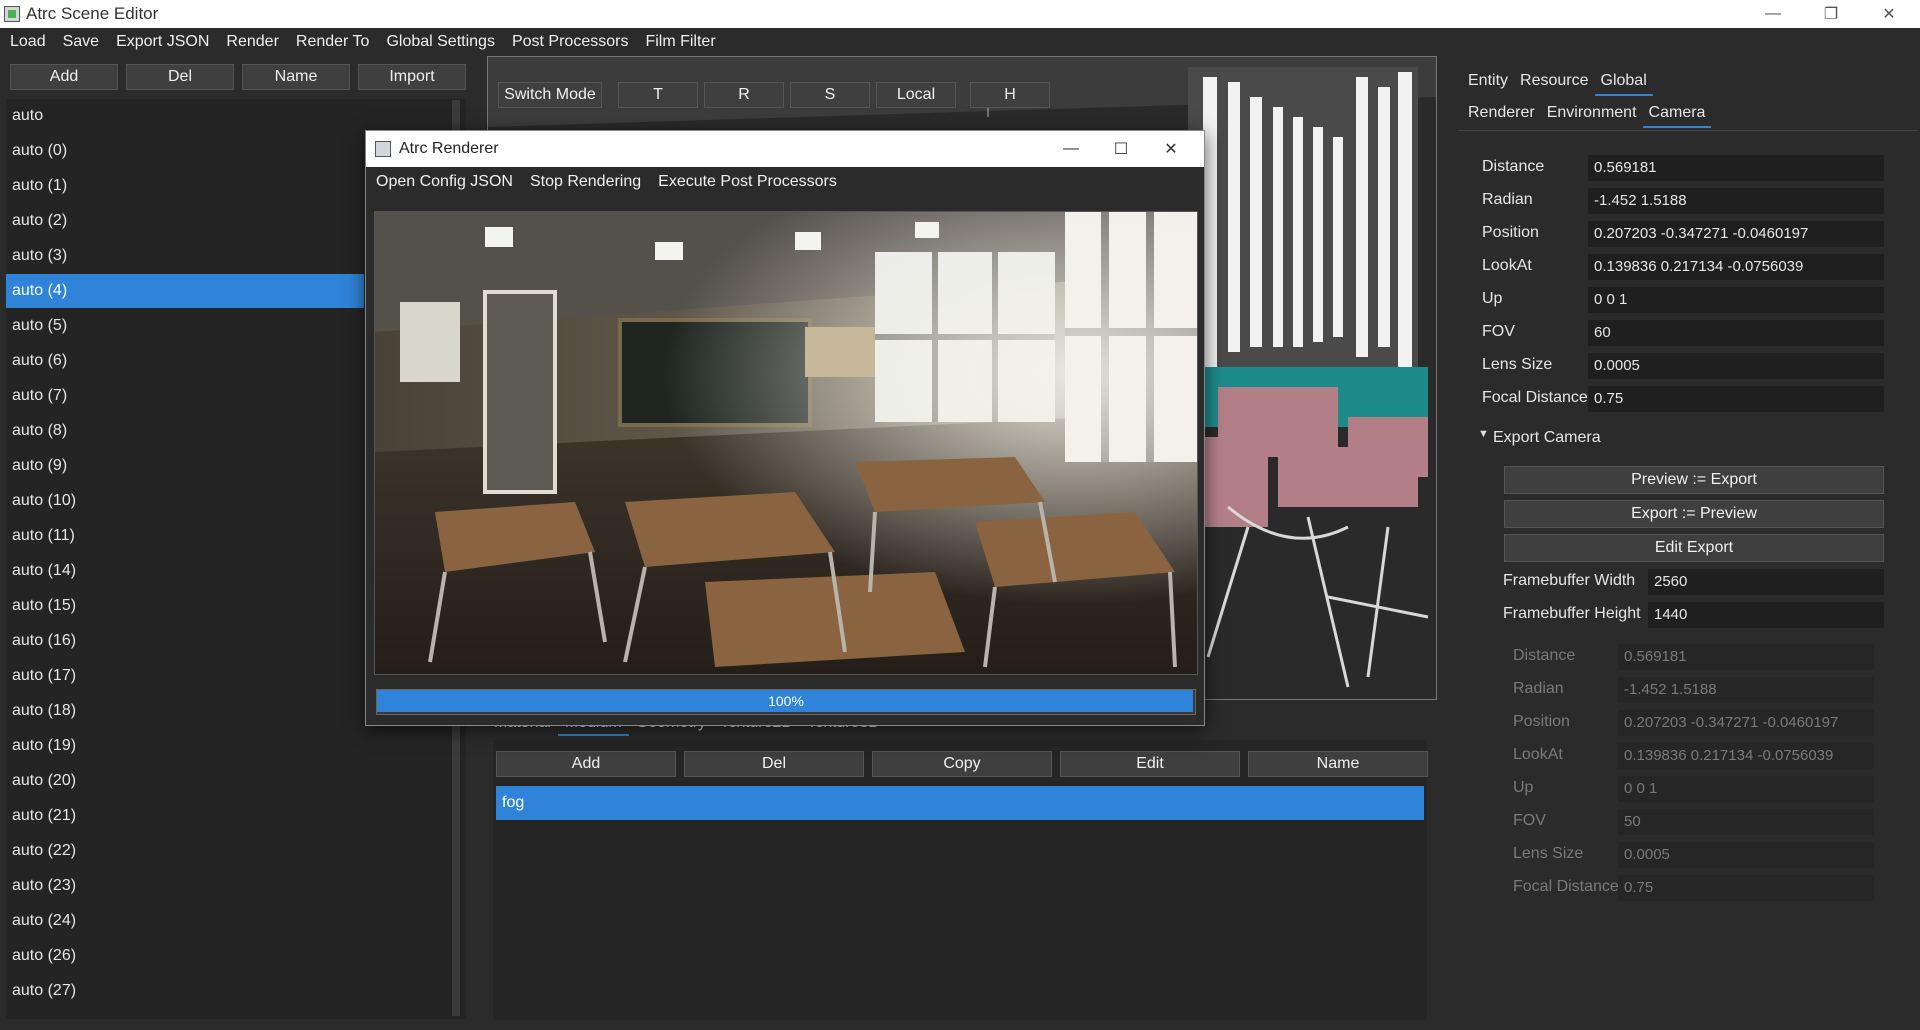 The height and width of the screenshot is (1030, 1920). What do you see at coordinates (1746, 888) in the screenshot?
I see `export-focal-distance-field: 0.75` at bounding box center [1746, 888].